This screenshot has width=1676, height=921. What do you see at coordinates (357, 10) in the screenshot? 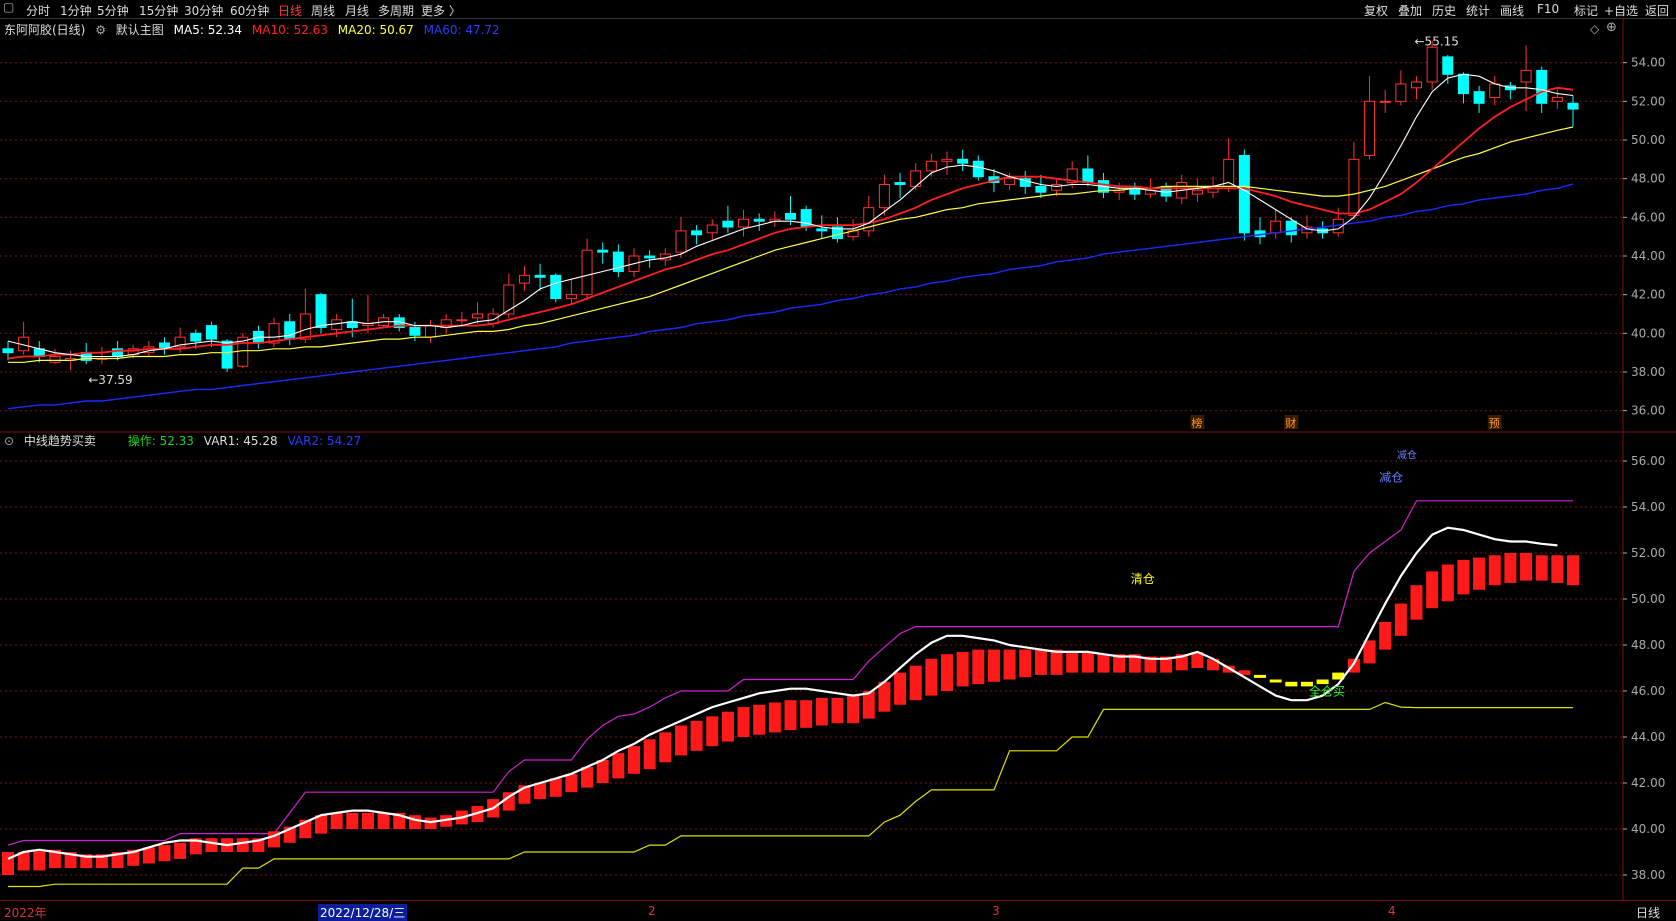
I see `period-monthly: 月线` at bounding box center [357, 10].